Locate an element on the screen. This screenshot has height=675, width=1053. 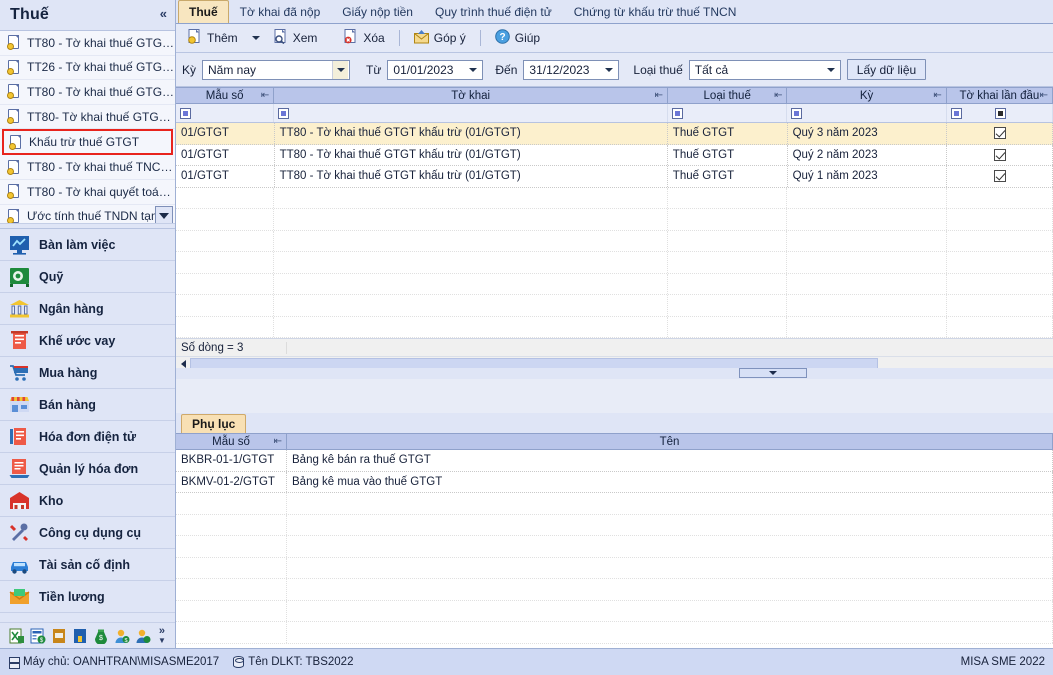
splitter-collapse-button is located at coordinates (773, 373).